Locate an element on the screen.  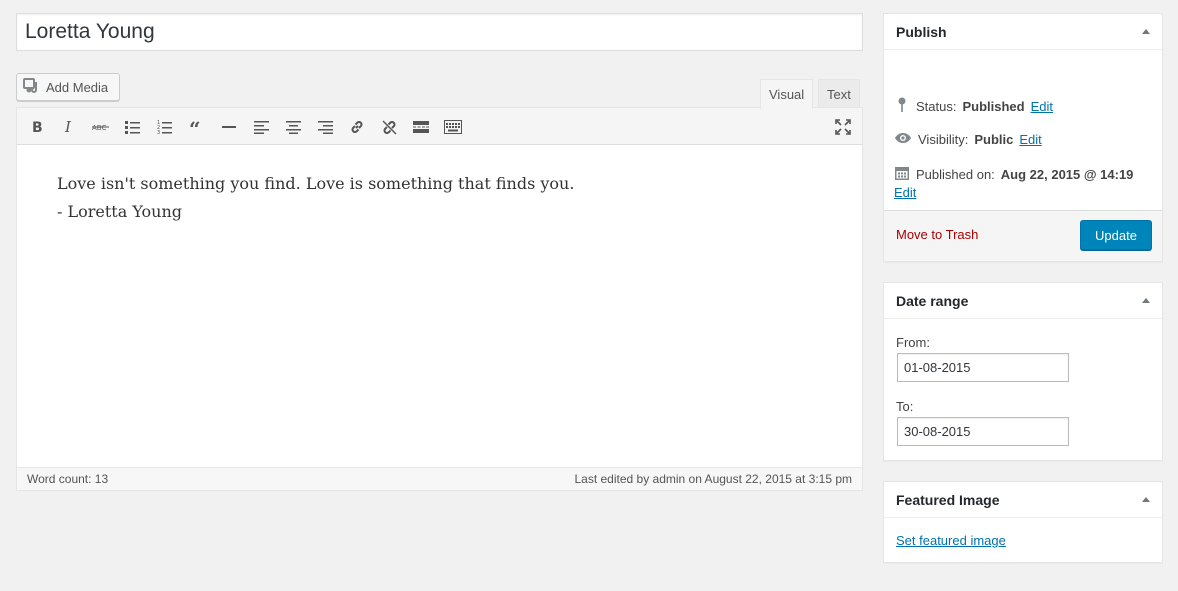
publish-box-title: Publish is located at coordinates (921, 31).